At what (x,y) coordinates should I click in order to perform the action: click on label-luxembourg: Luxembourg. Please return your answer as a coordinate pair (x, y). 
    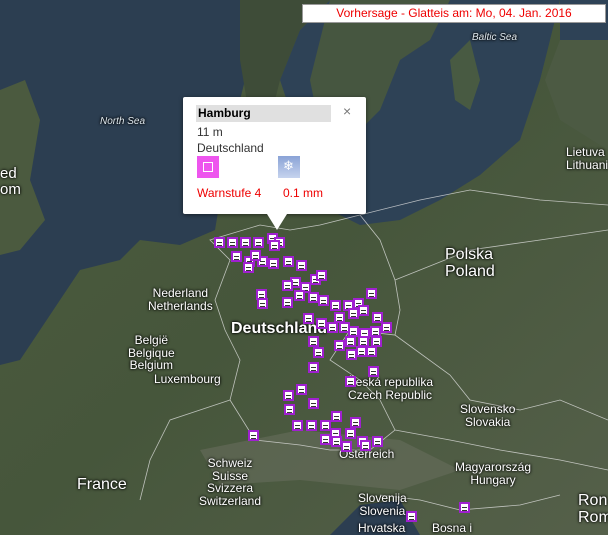
    Looking at the image, I should click on (187, 379).